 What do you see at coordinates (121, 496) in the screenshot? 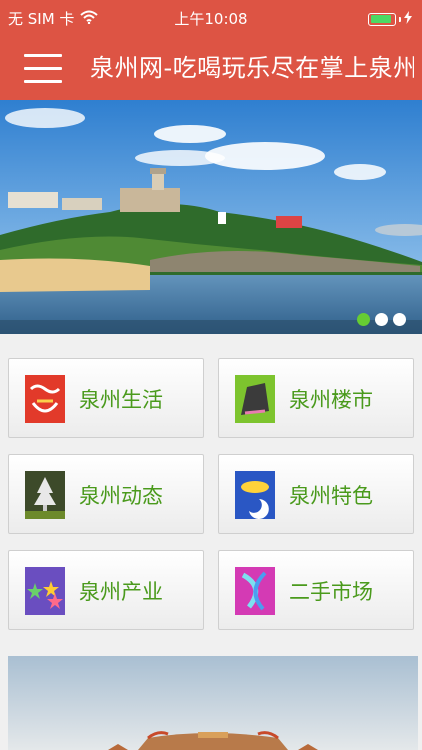
I see `tile-label: 泉州动态` at bounding box center [121, 496].